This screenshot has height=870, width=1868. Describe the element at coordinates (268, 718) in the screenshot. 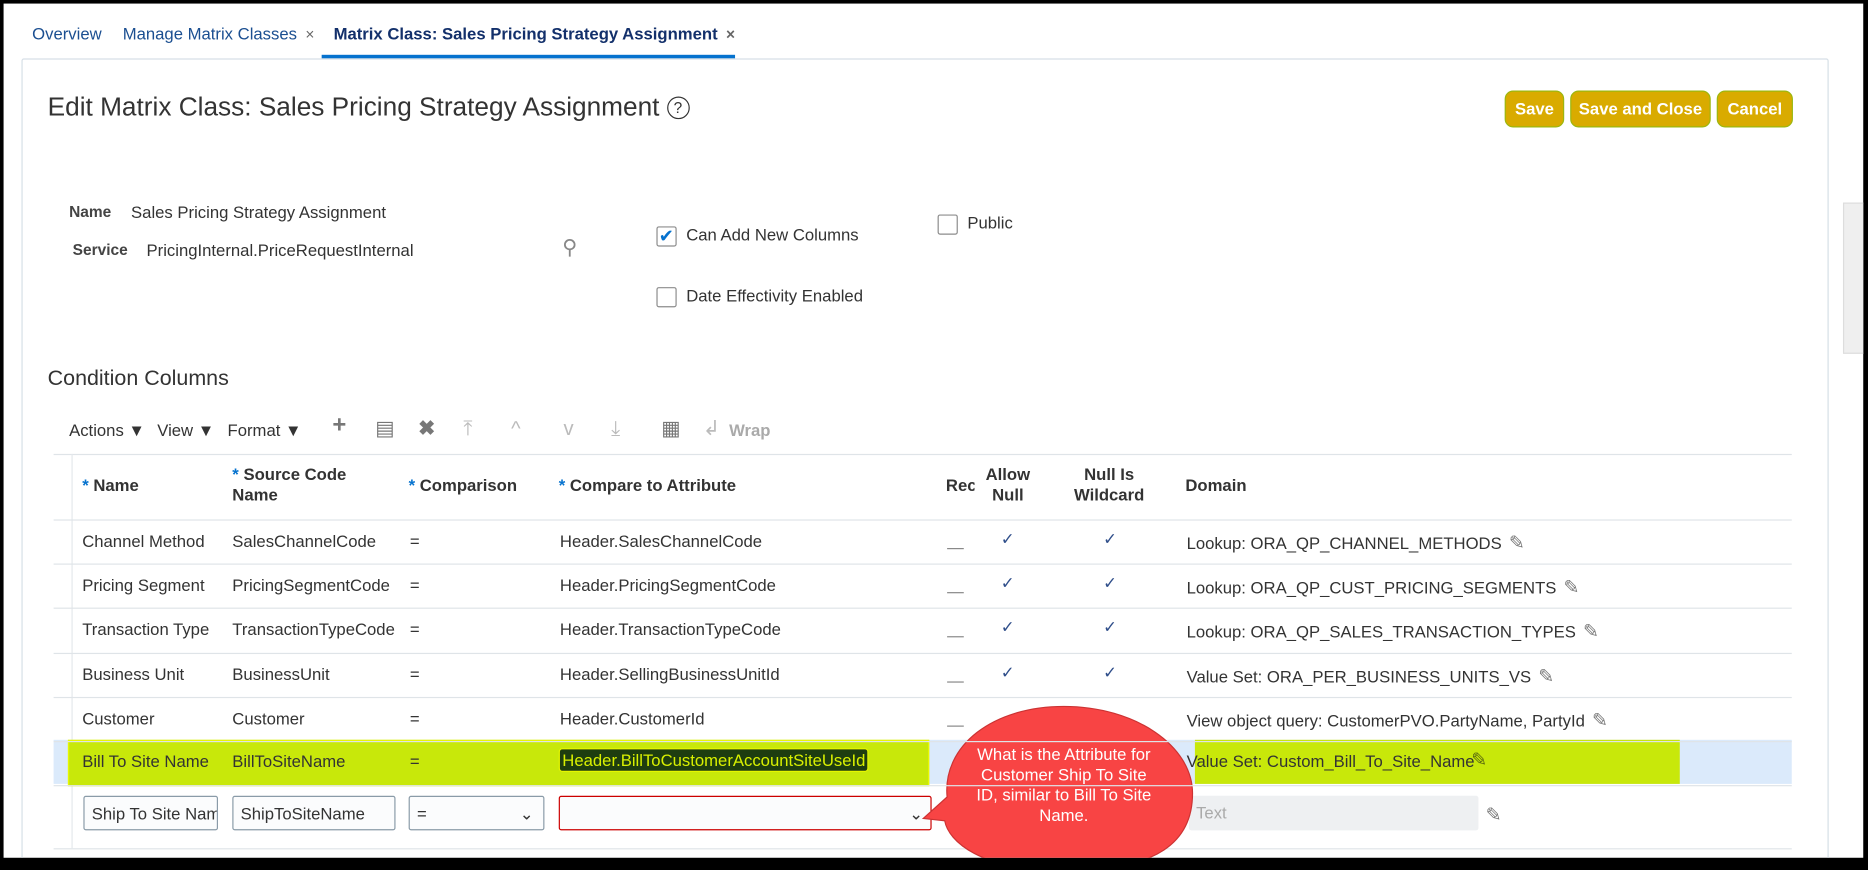

I see `cell-source: Customer` at that location.